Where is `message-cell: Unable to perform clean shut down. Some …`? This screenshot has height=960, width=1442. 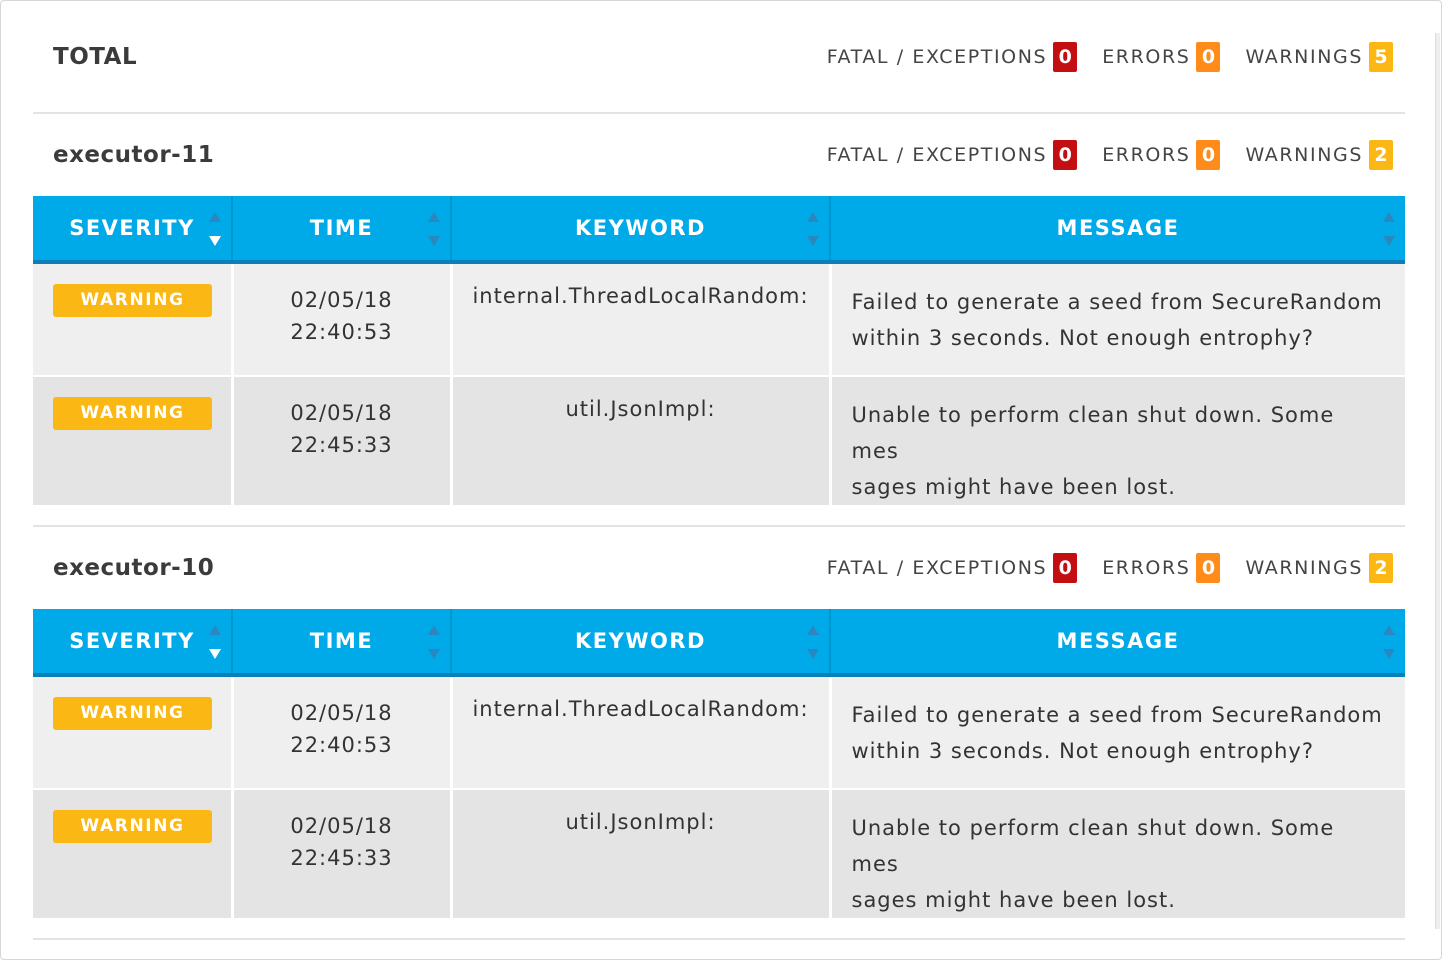 message-cell: Unable to perform clean shut down. Some … is located at coordinates (1117, 440).